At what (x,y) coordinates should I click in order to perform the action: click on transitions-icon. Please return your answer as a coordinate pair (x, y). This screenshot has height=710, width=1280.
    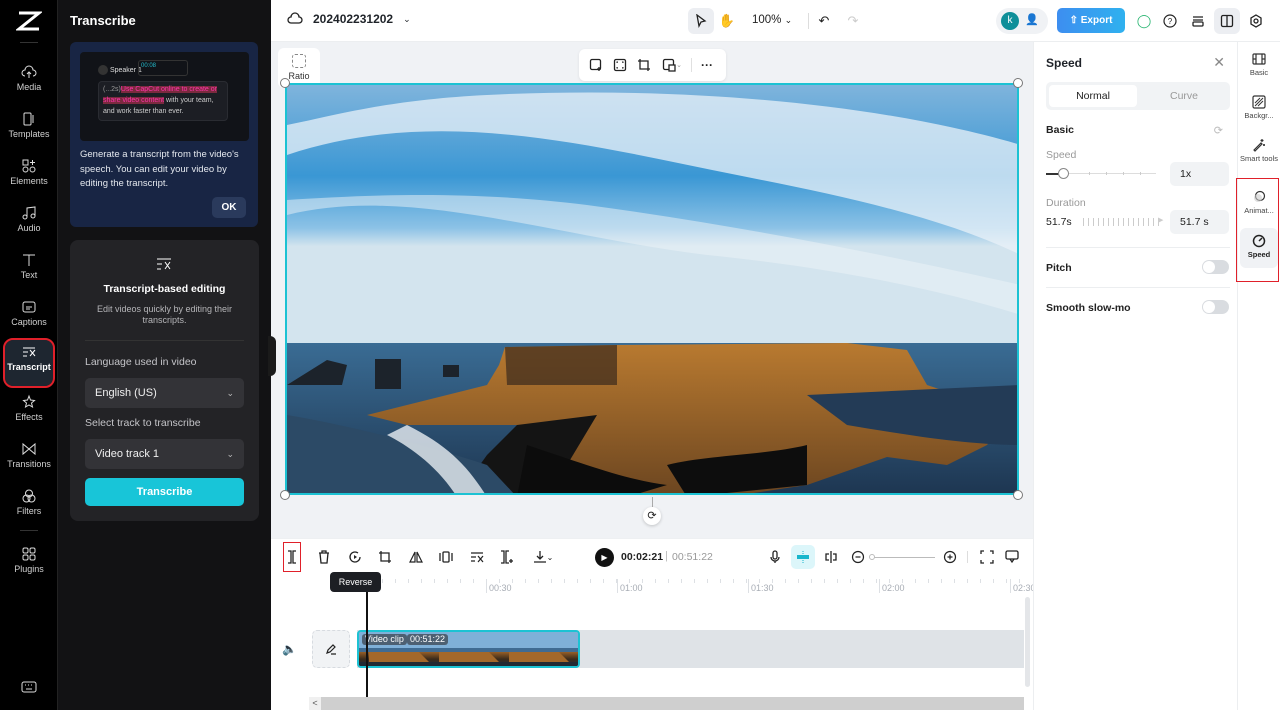
    Looking at the image, I should click on (29, 449).